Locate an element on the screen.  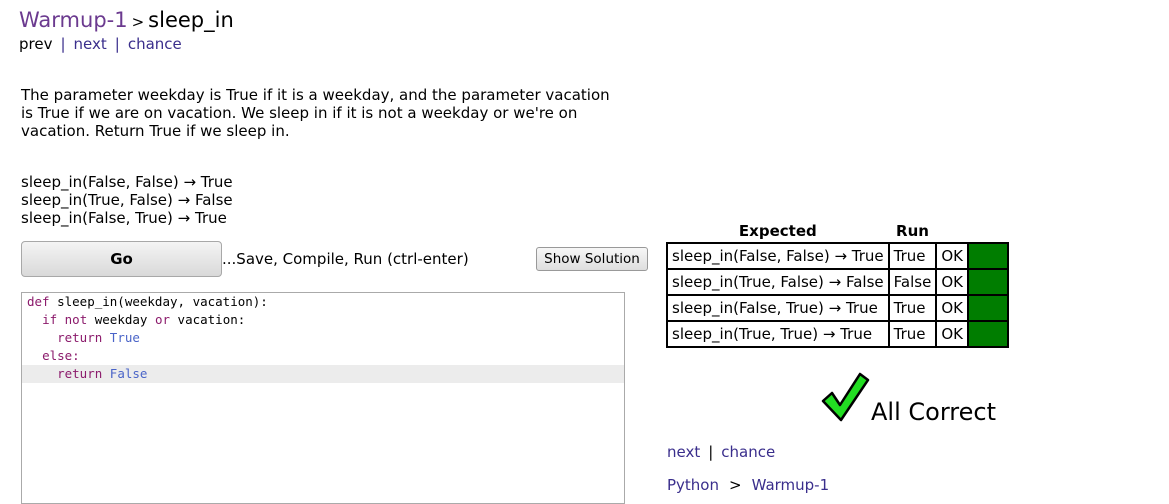
example-line: sleep_in(False, False) → True is located at coordinates (127, 182).